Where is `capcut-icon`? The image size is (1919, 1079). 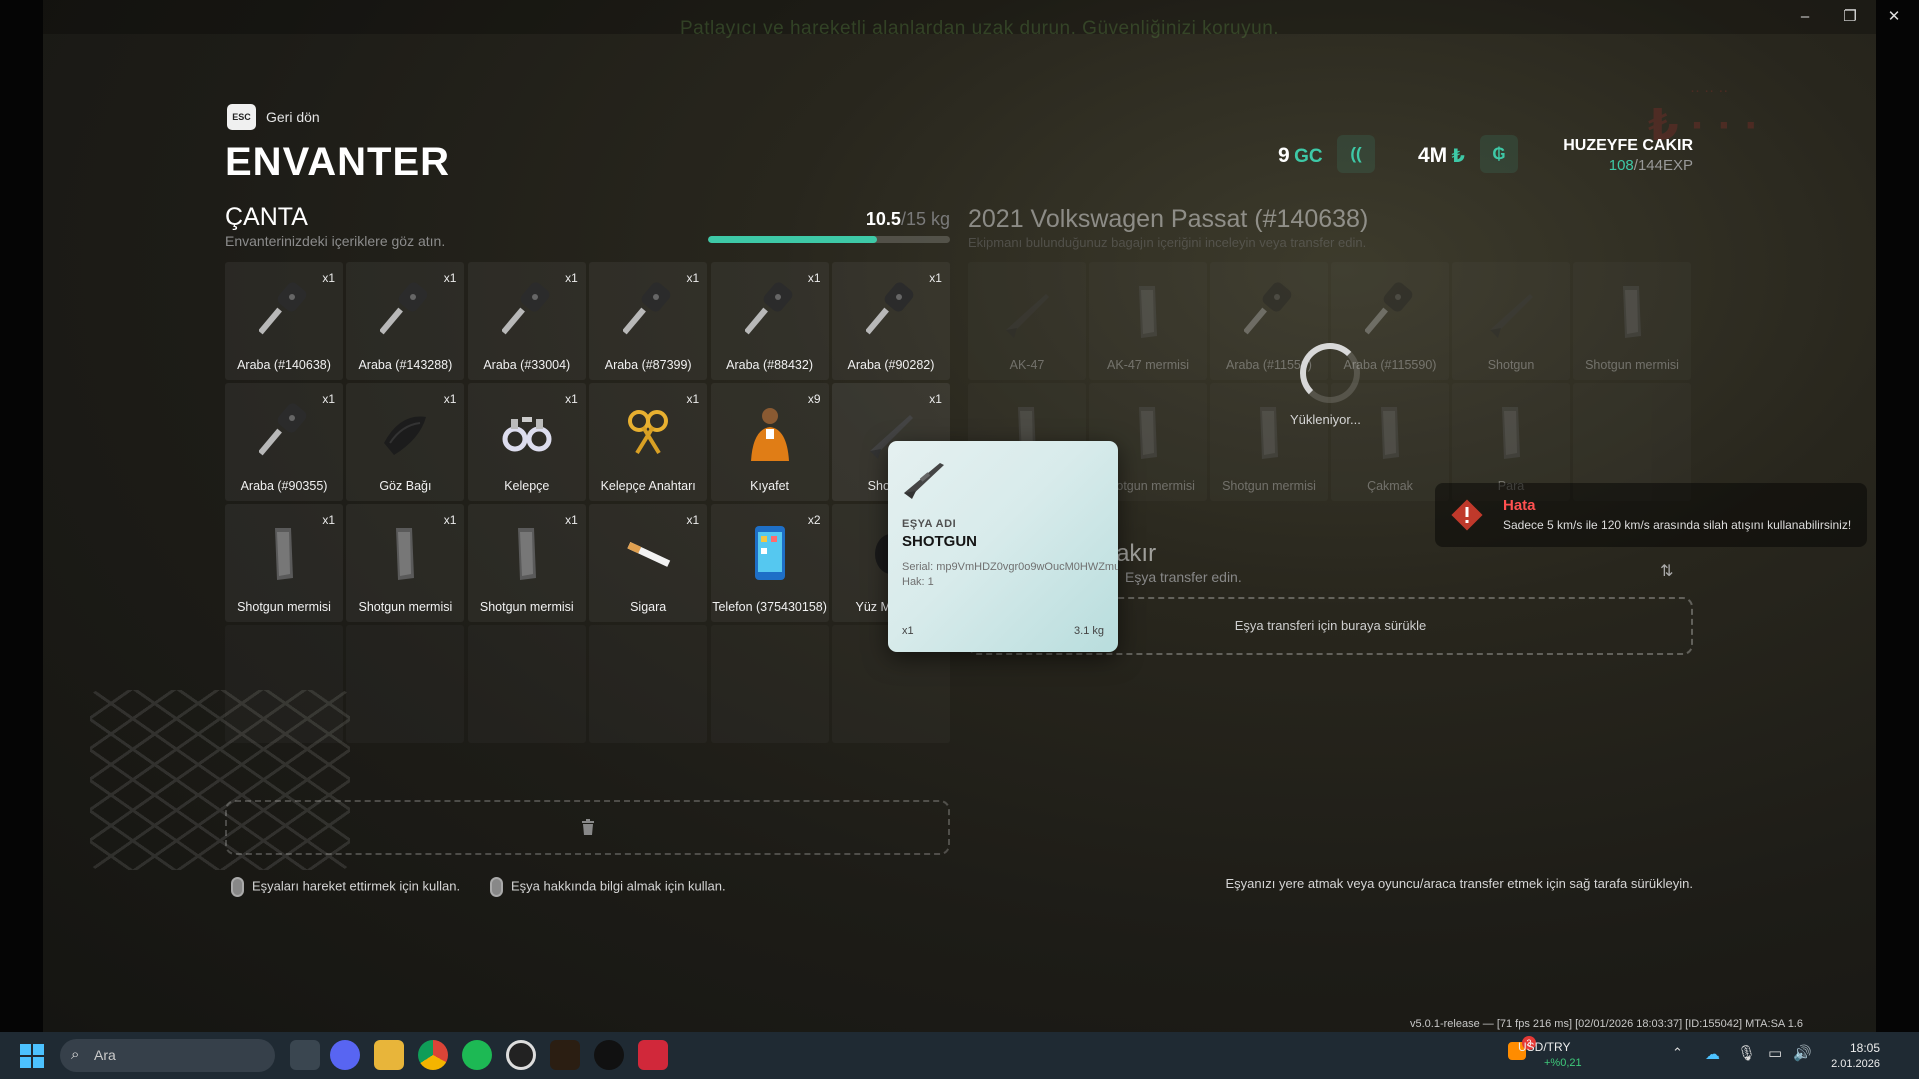 capcut-icon is located at coordinates (653, 1055).